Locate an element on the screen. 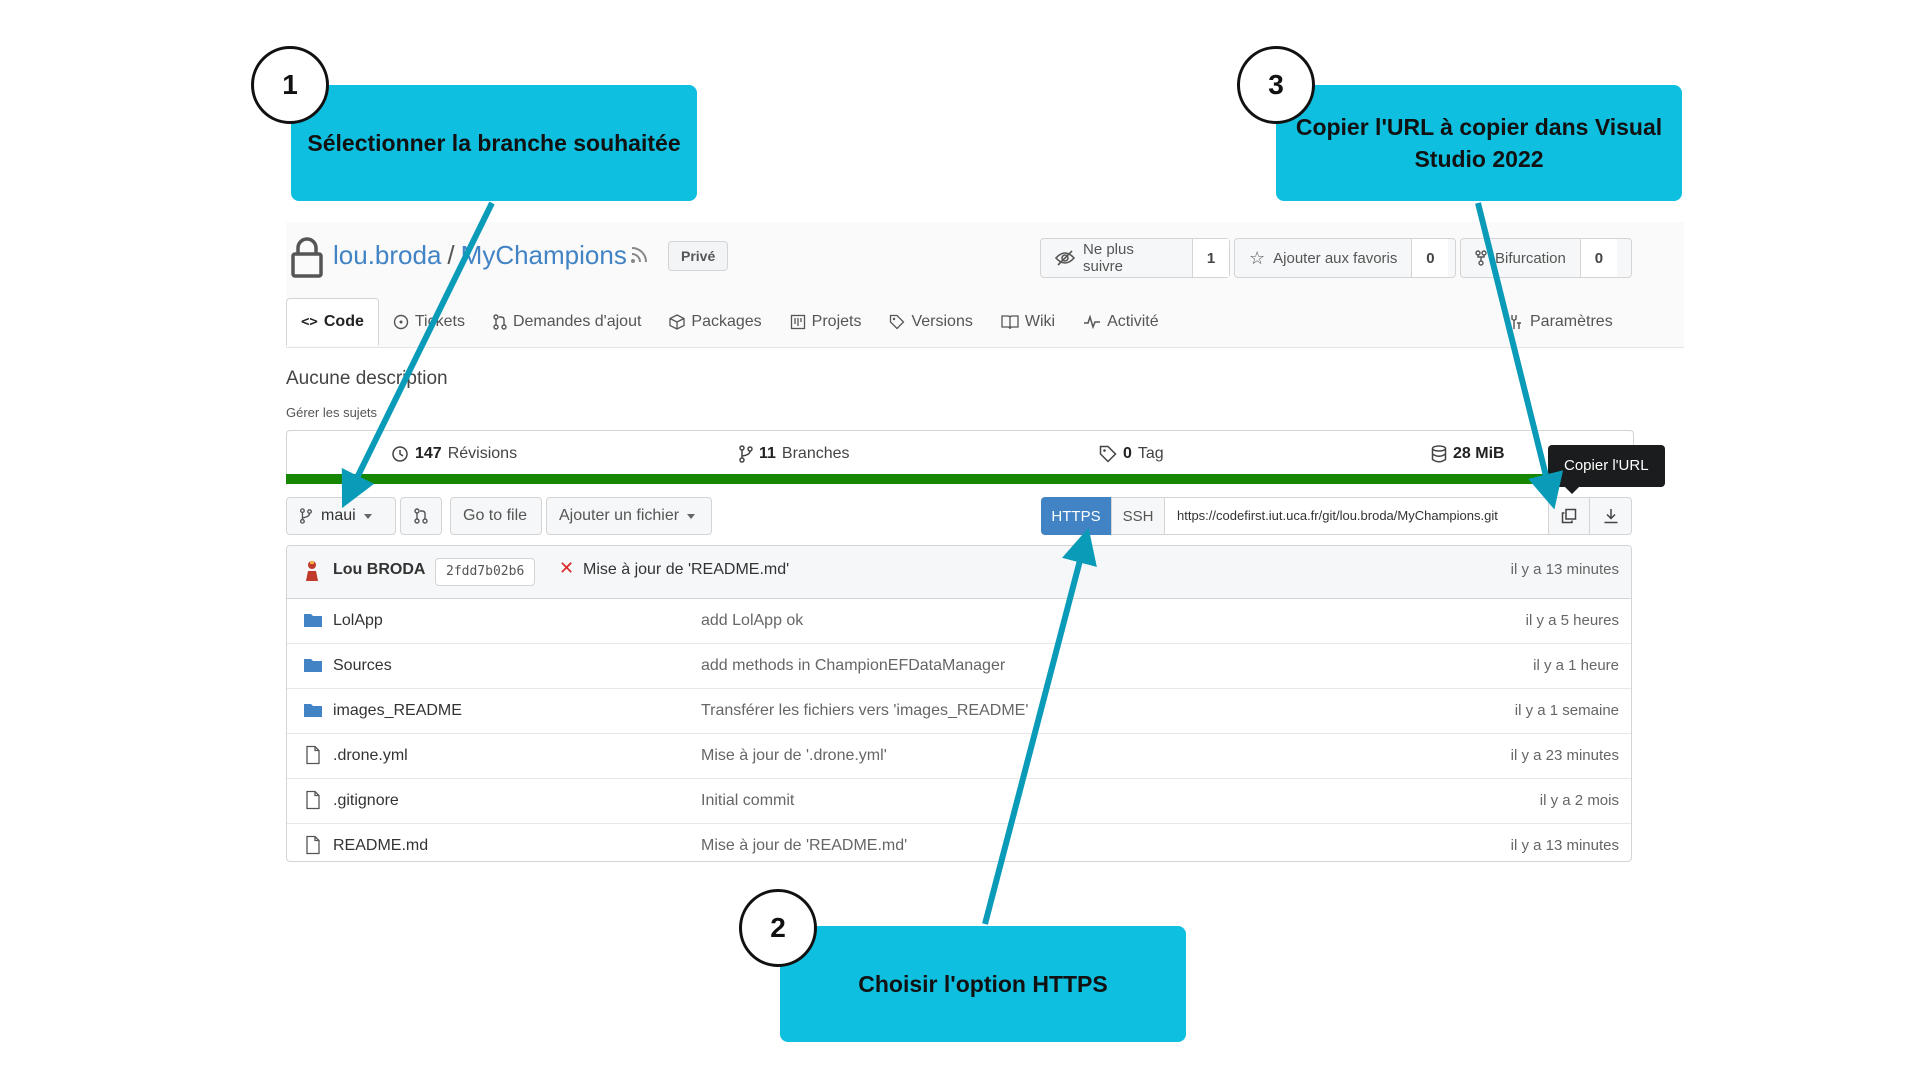 This screenshot has width=1920, height=1080. history-icon is located at coordinates (400, 454).